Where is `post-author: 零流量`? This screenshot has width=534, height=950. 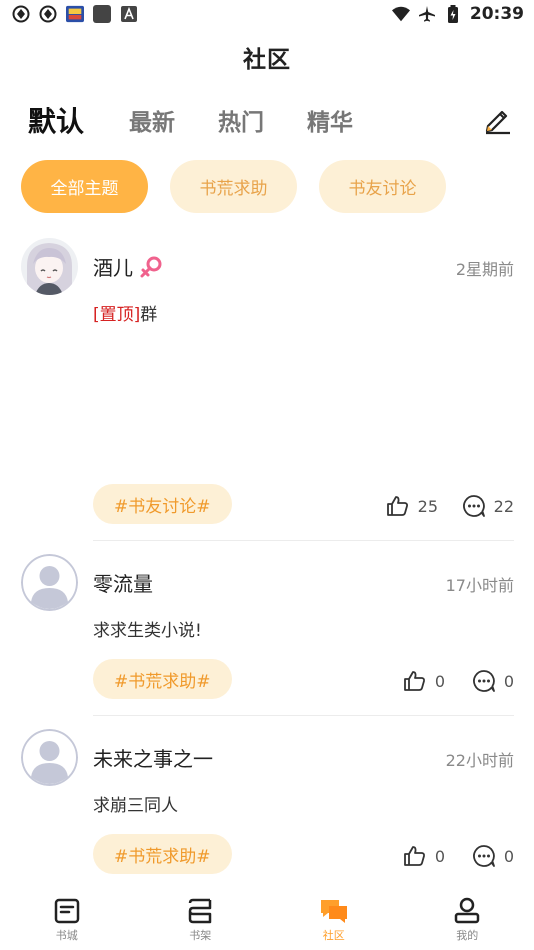 post-author: 零流量 is located at coordinates (123, 582).